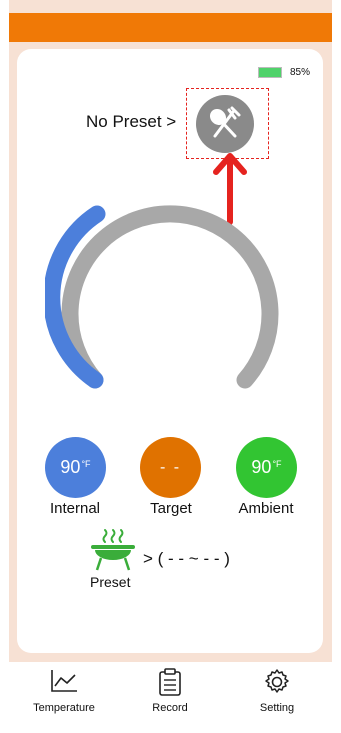 The width and height of the screenshot is (341, 733). Describe the element at coordinates (277, 681) in the screenshot. I see `gear-icon` at that location.